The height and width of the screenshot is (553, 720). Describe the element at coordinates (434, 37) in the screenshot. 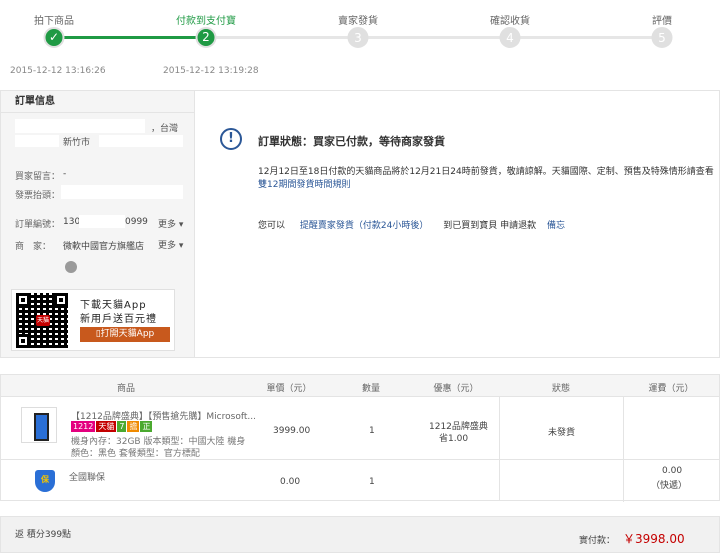

I see `progress-track-pending` at that location.